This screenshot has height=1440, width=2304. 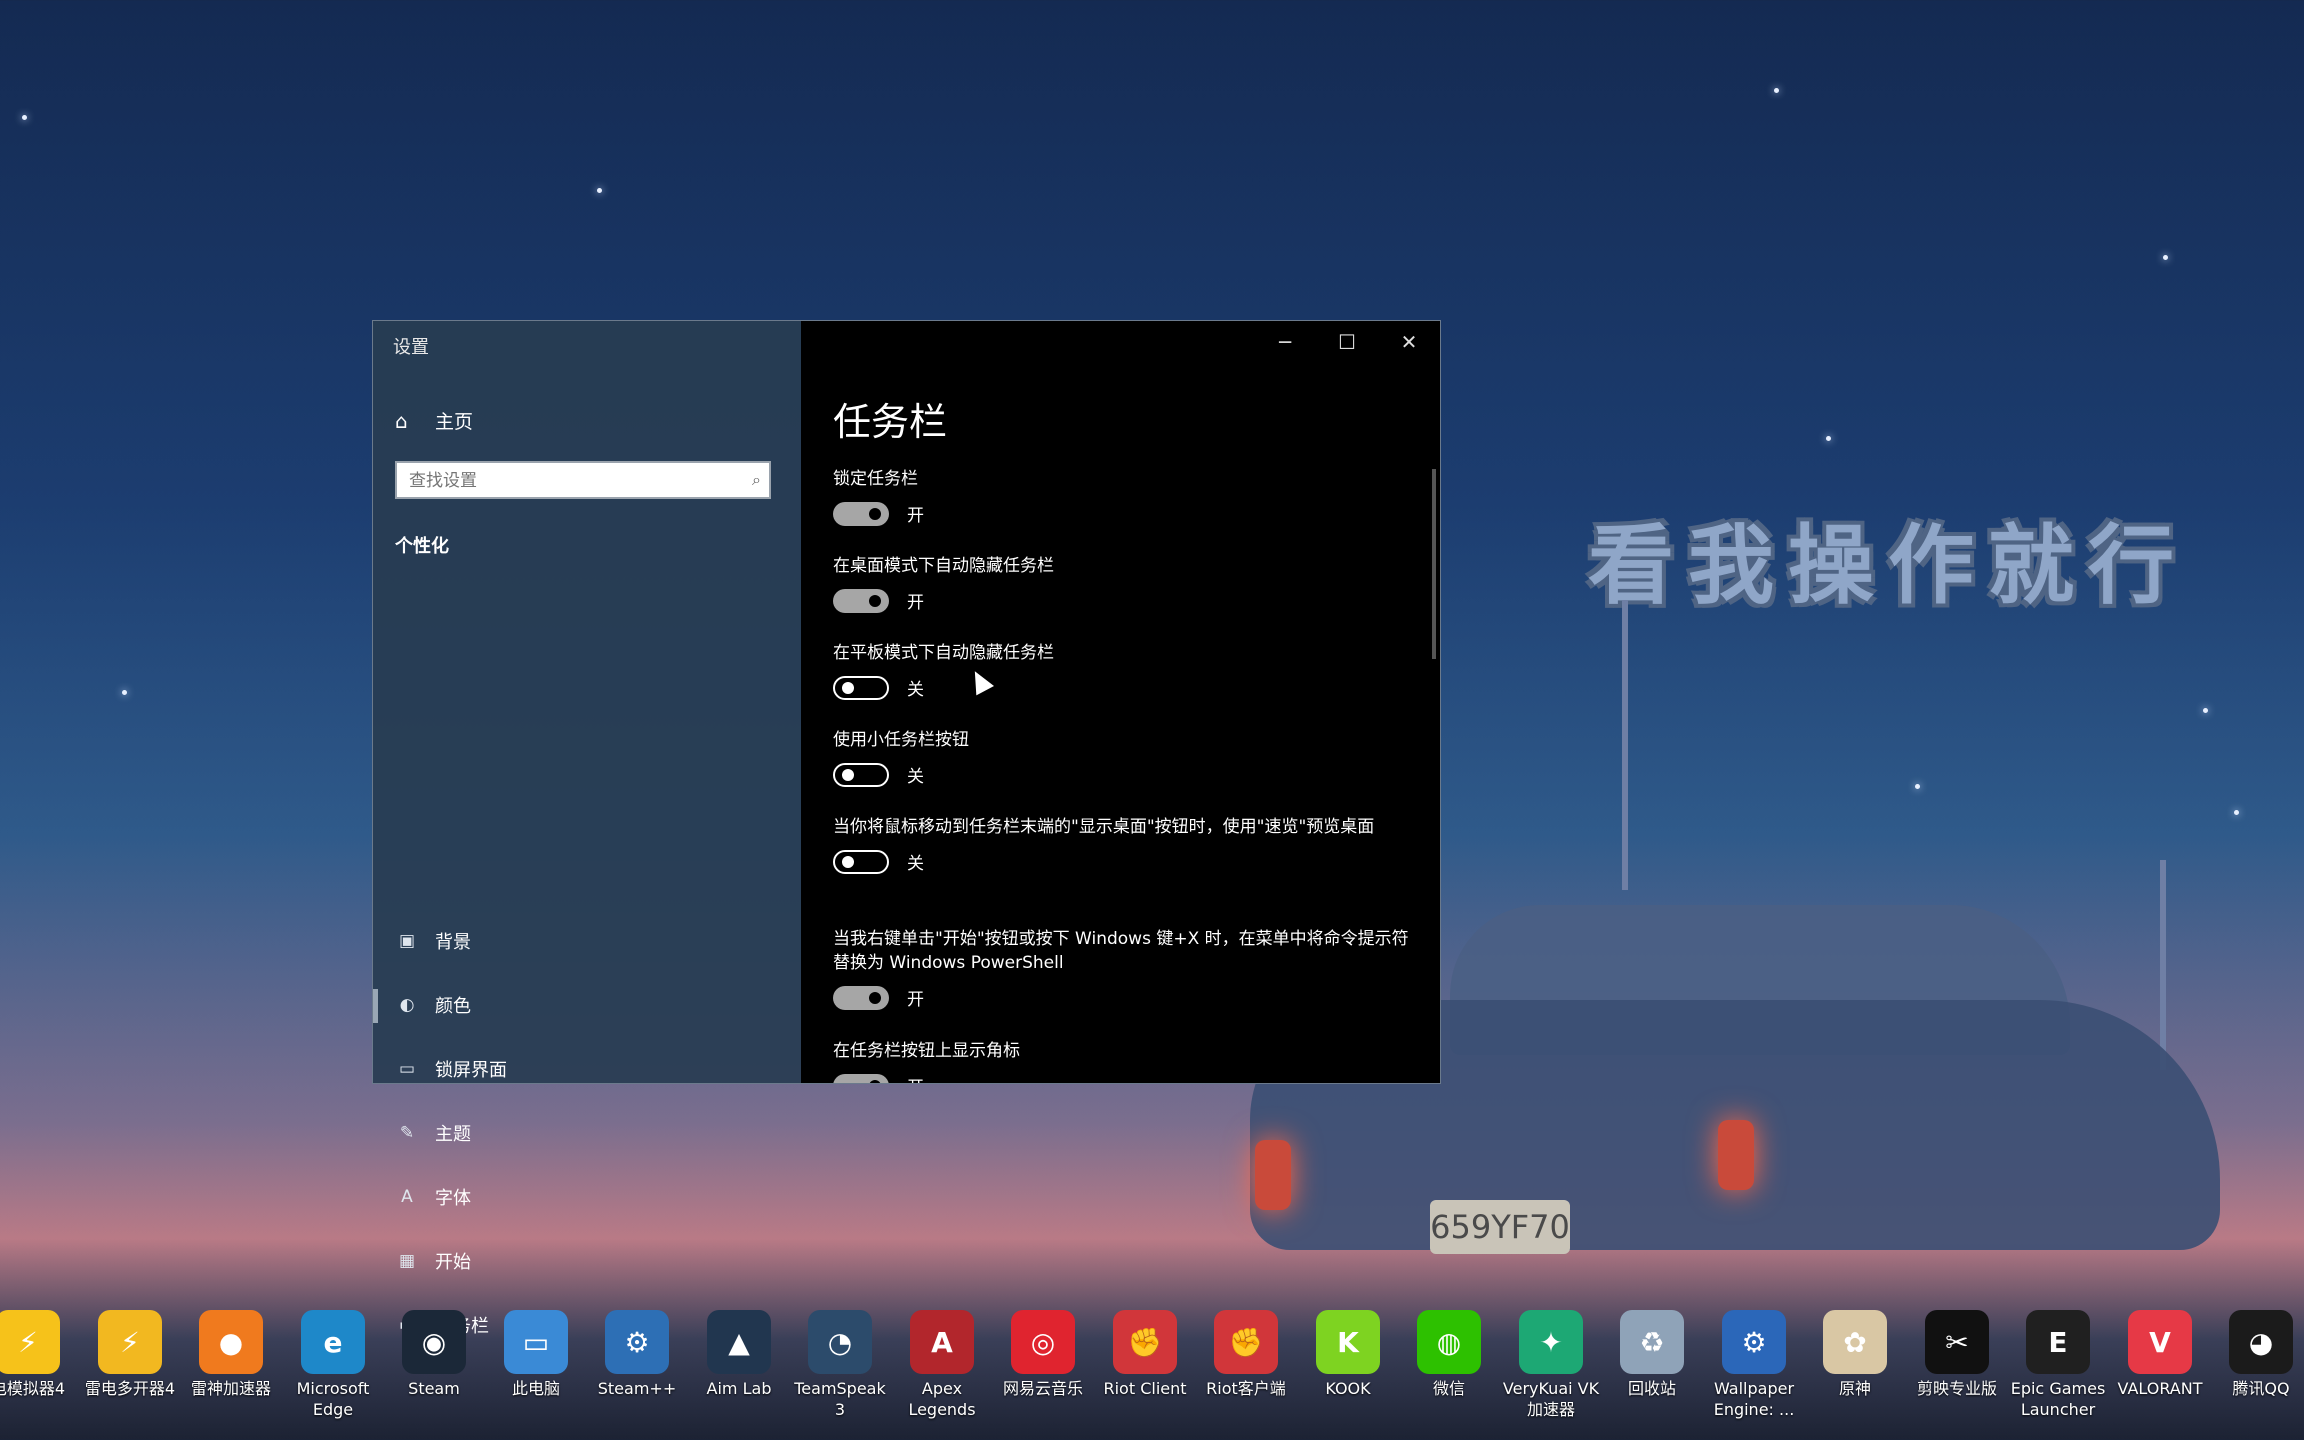 What do you see at coordinates (1123, 670) in the screenshot?
I see `setting-autohide-tablet: 在平板模式下自动隐藏任务栏 关` at bounding box center [1123, 670].